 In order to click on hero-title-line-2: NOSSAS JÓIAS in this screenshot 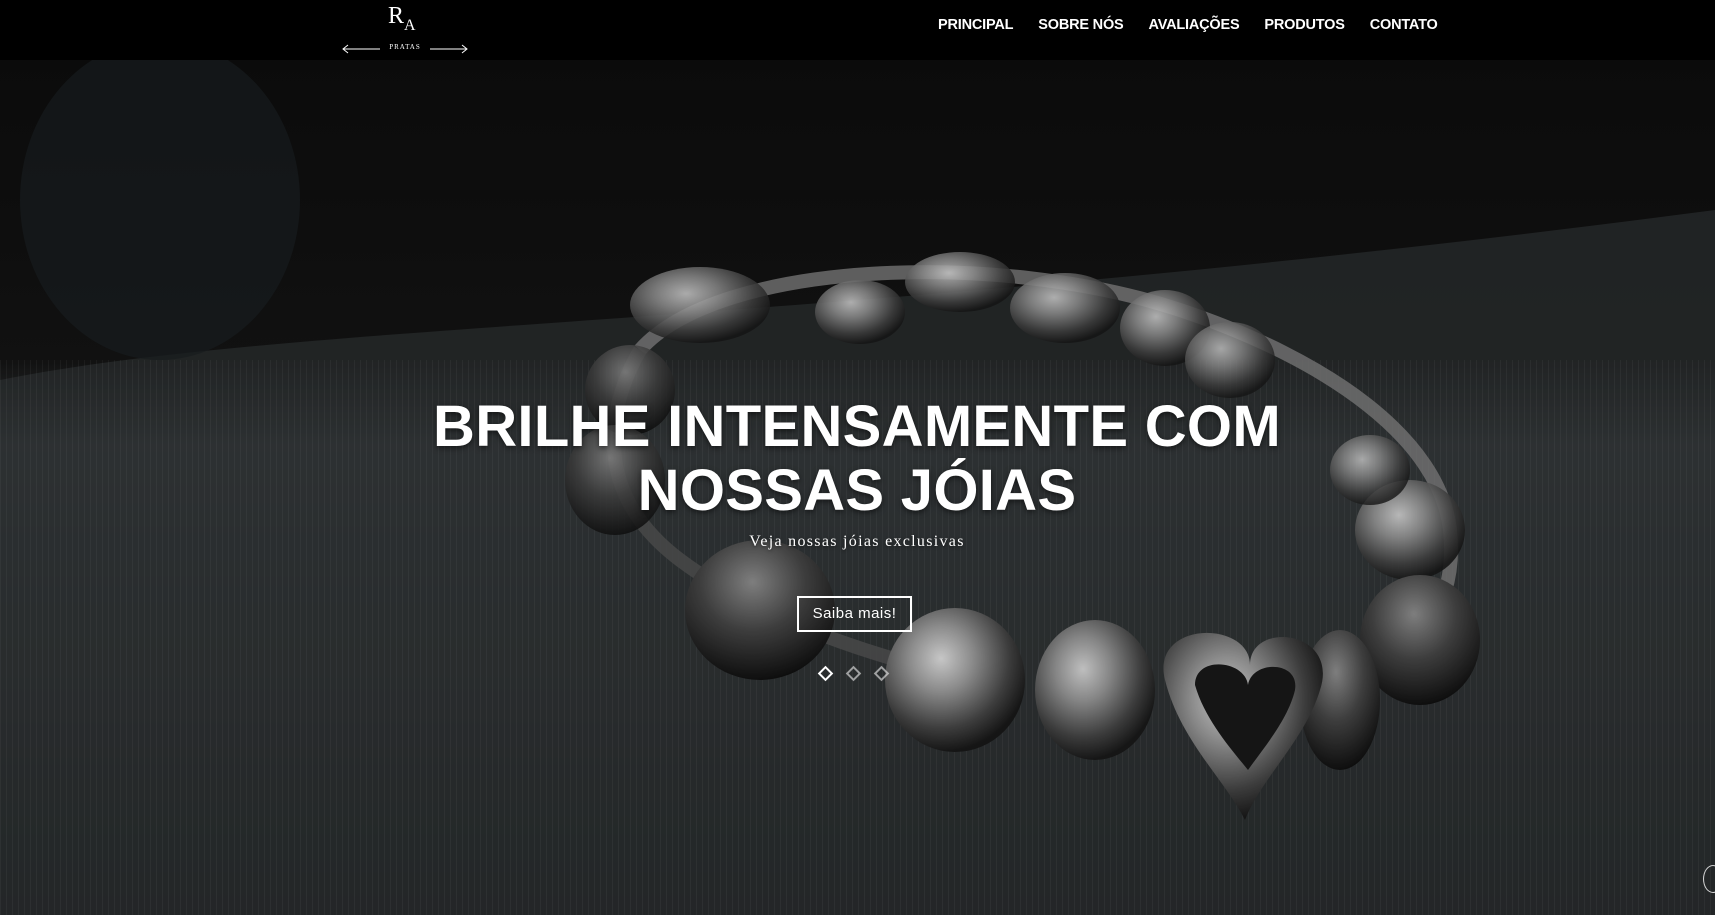, I will do `click(857, 490)`.